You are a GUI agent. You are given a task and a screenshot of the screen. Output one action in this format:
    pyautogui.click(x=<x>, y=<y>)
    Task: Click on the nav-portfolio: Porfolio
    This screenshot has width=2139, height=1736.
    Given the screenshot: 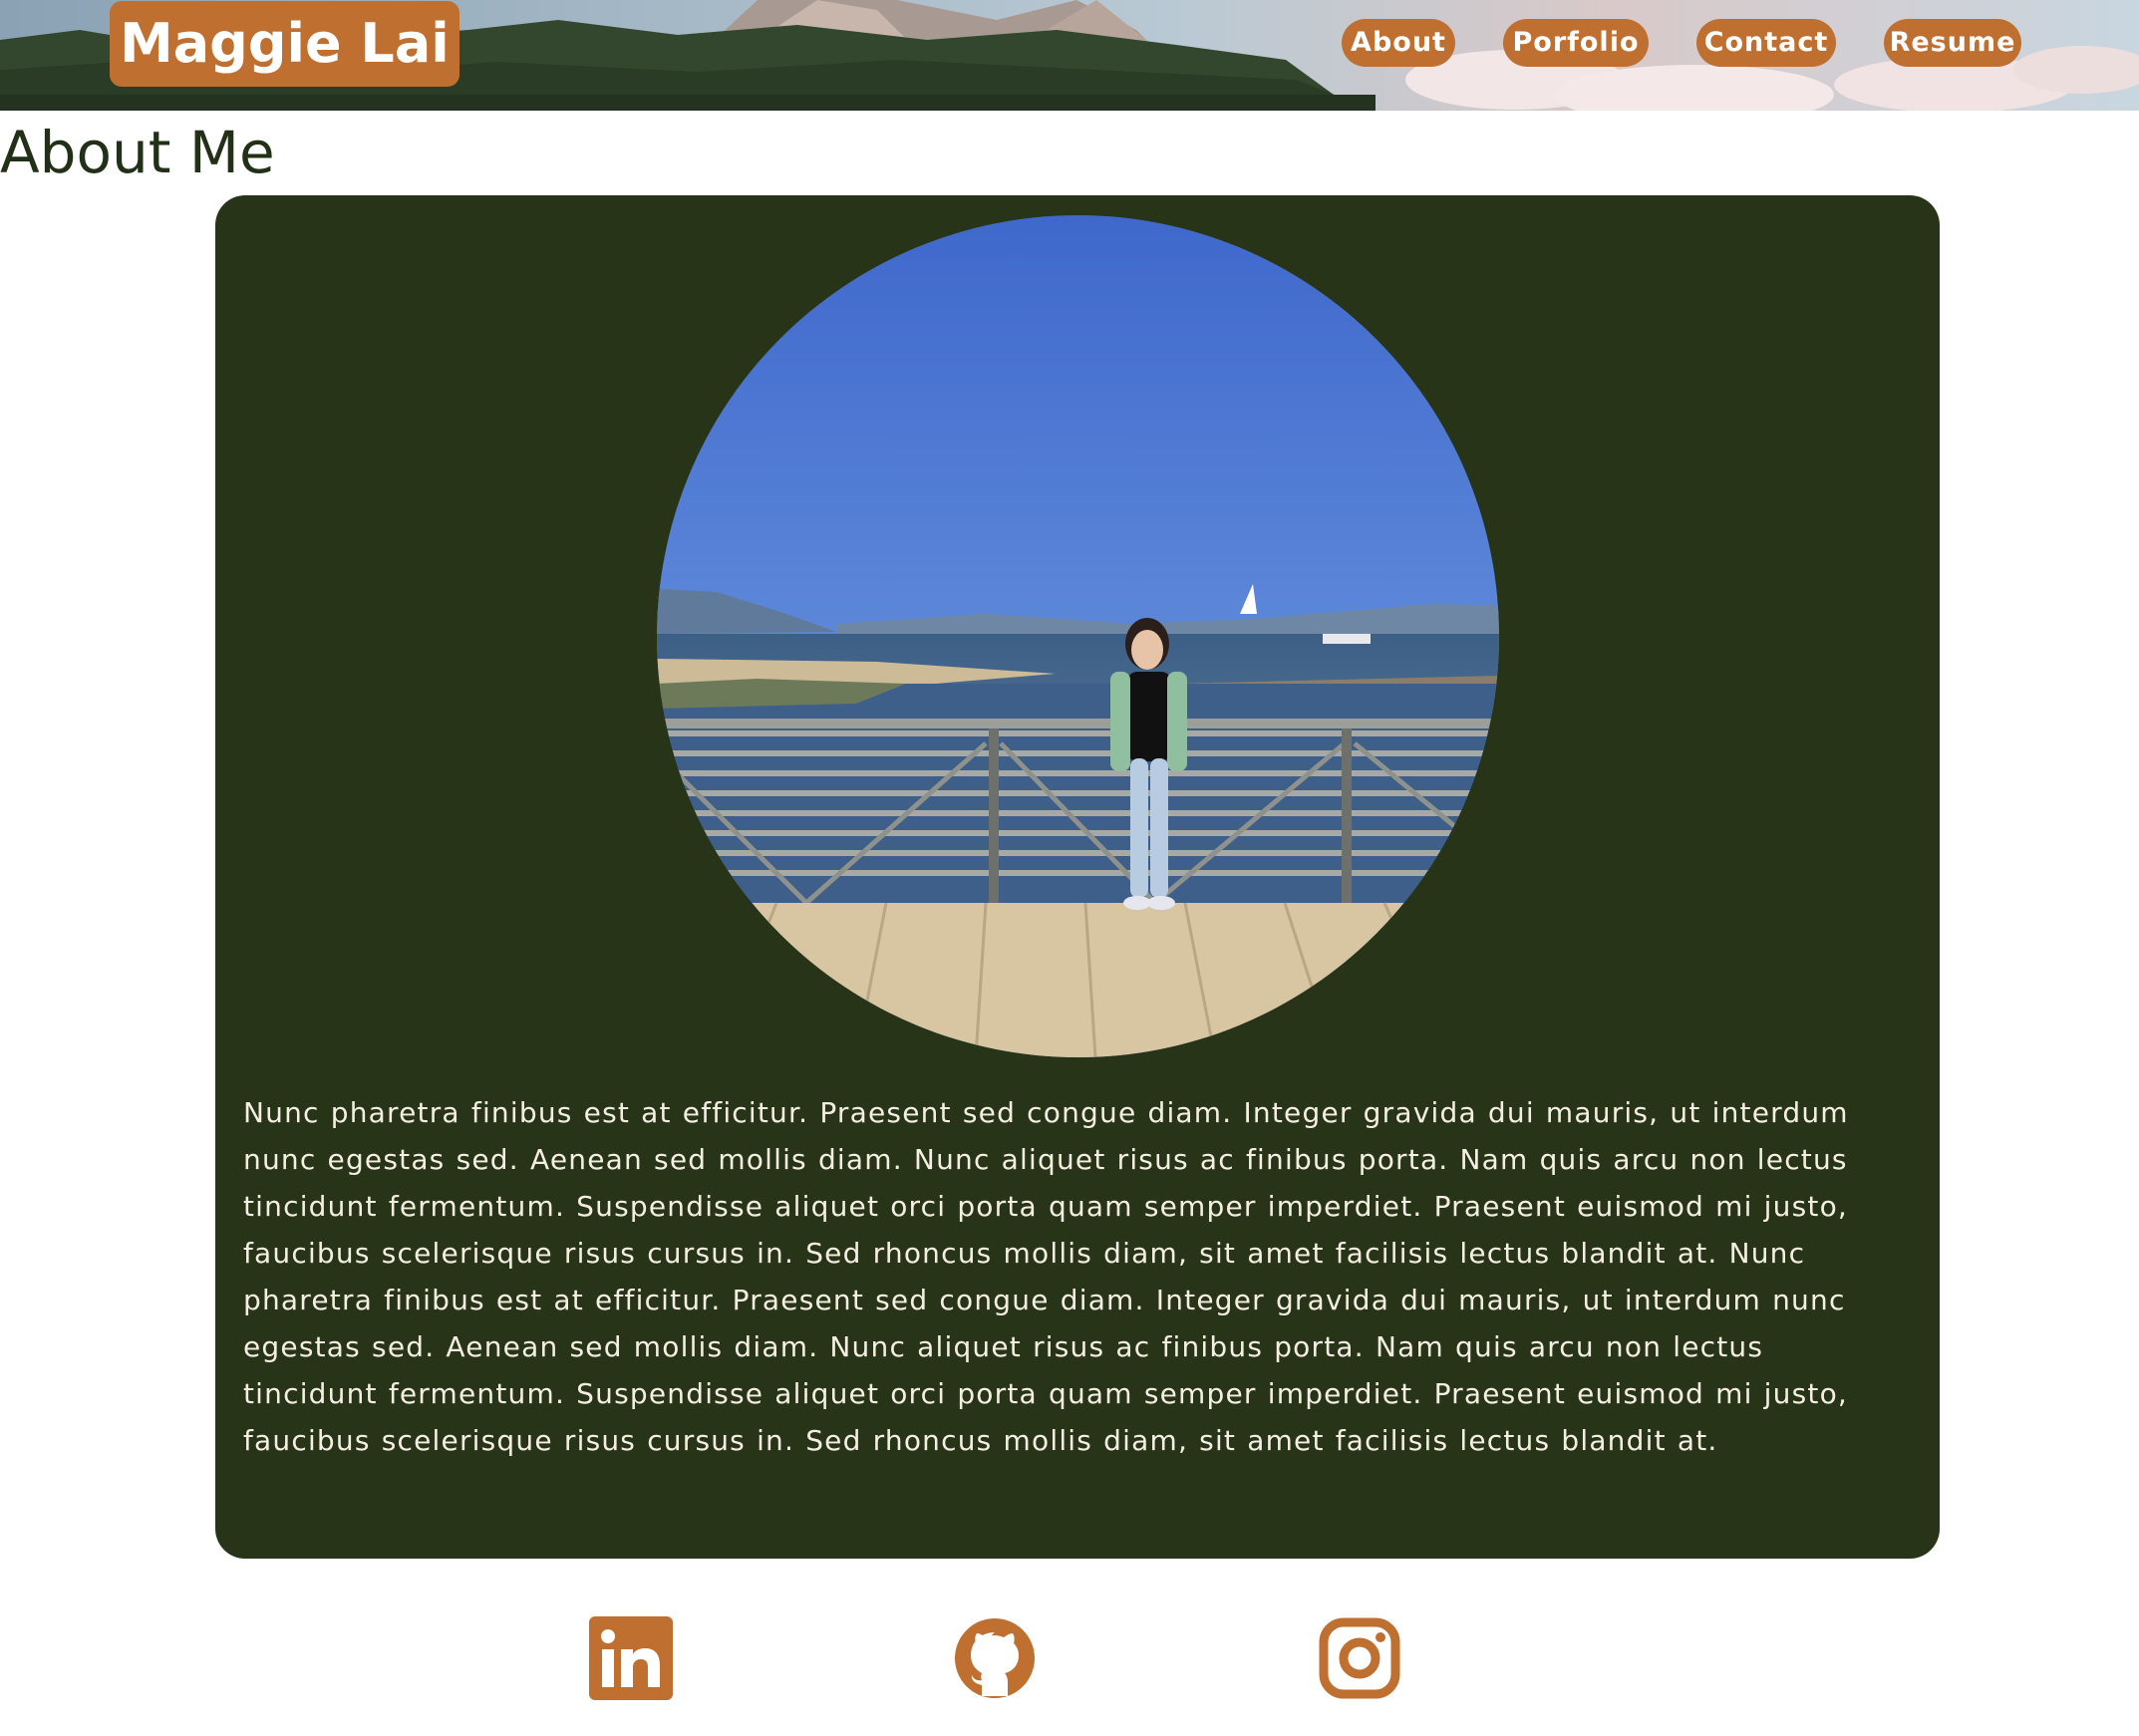 What is the action you would take?
    pyautogui.click(x=1576, y=43)
    